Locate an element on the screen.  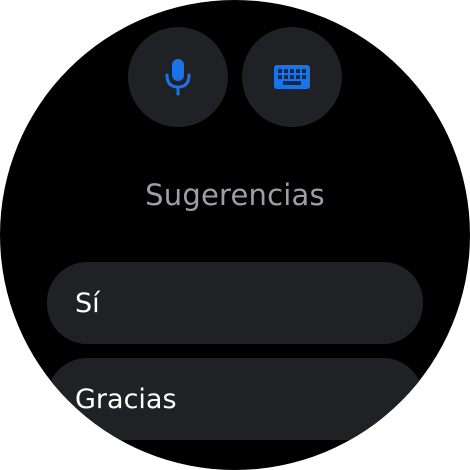
suggestion-label: Gracias is located at coordinates (126, 399).